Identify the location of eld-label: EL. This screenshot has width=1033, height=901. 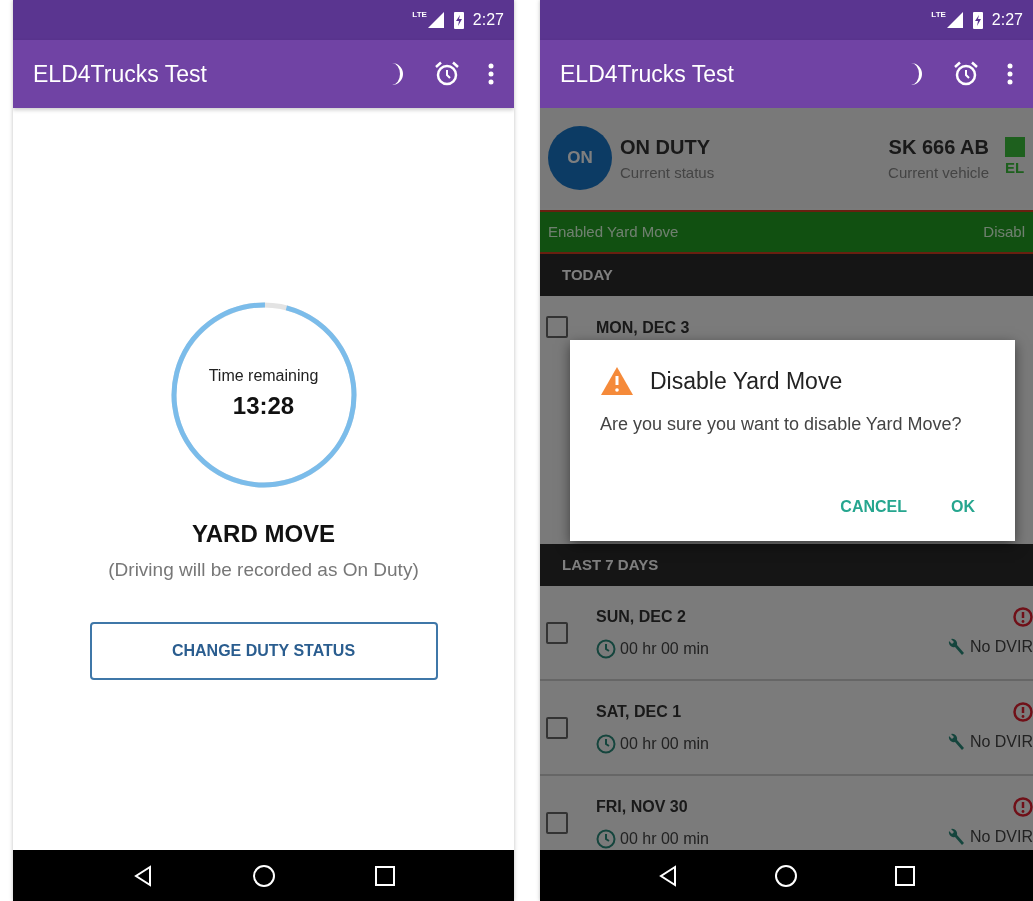
(1015, 167).